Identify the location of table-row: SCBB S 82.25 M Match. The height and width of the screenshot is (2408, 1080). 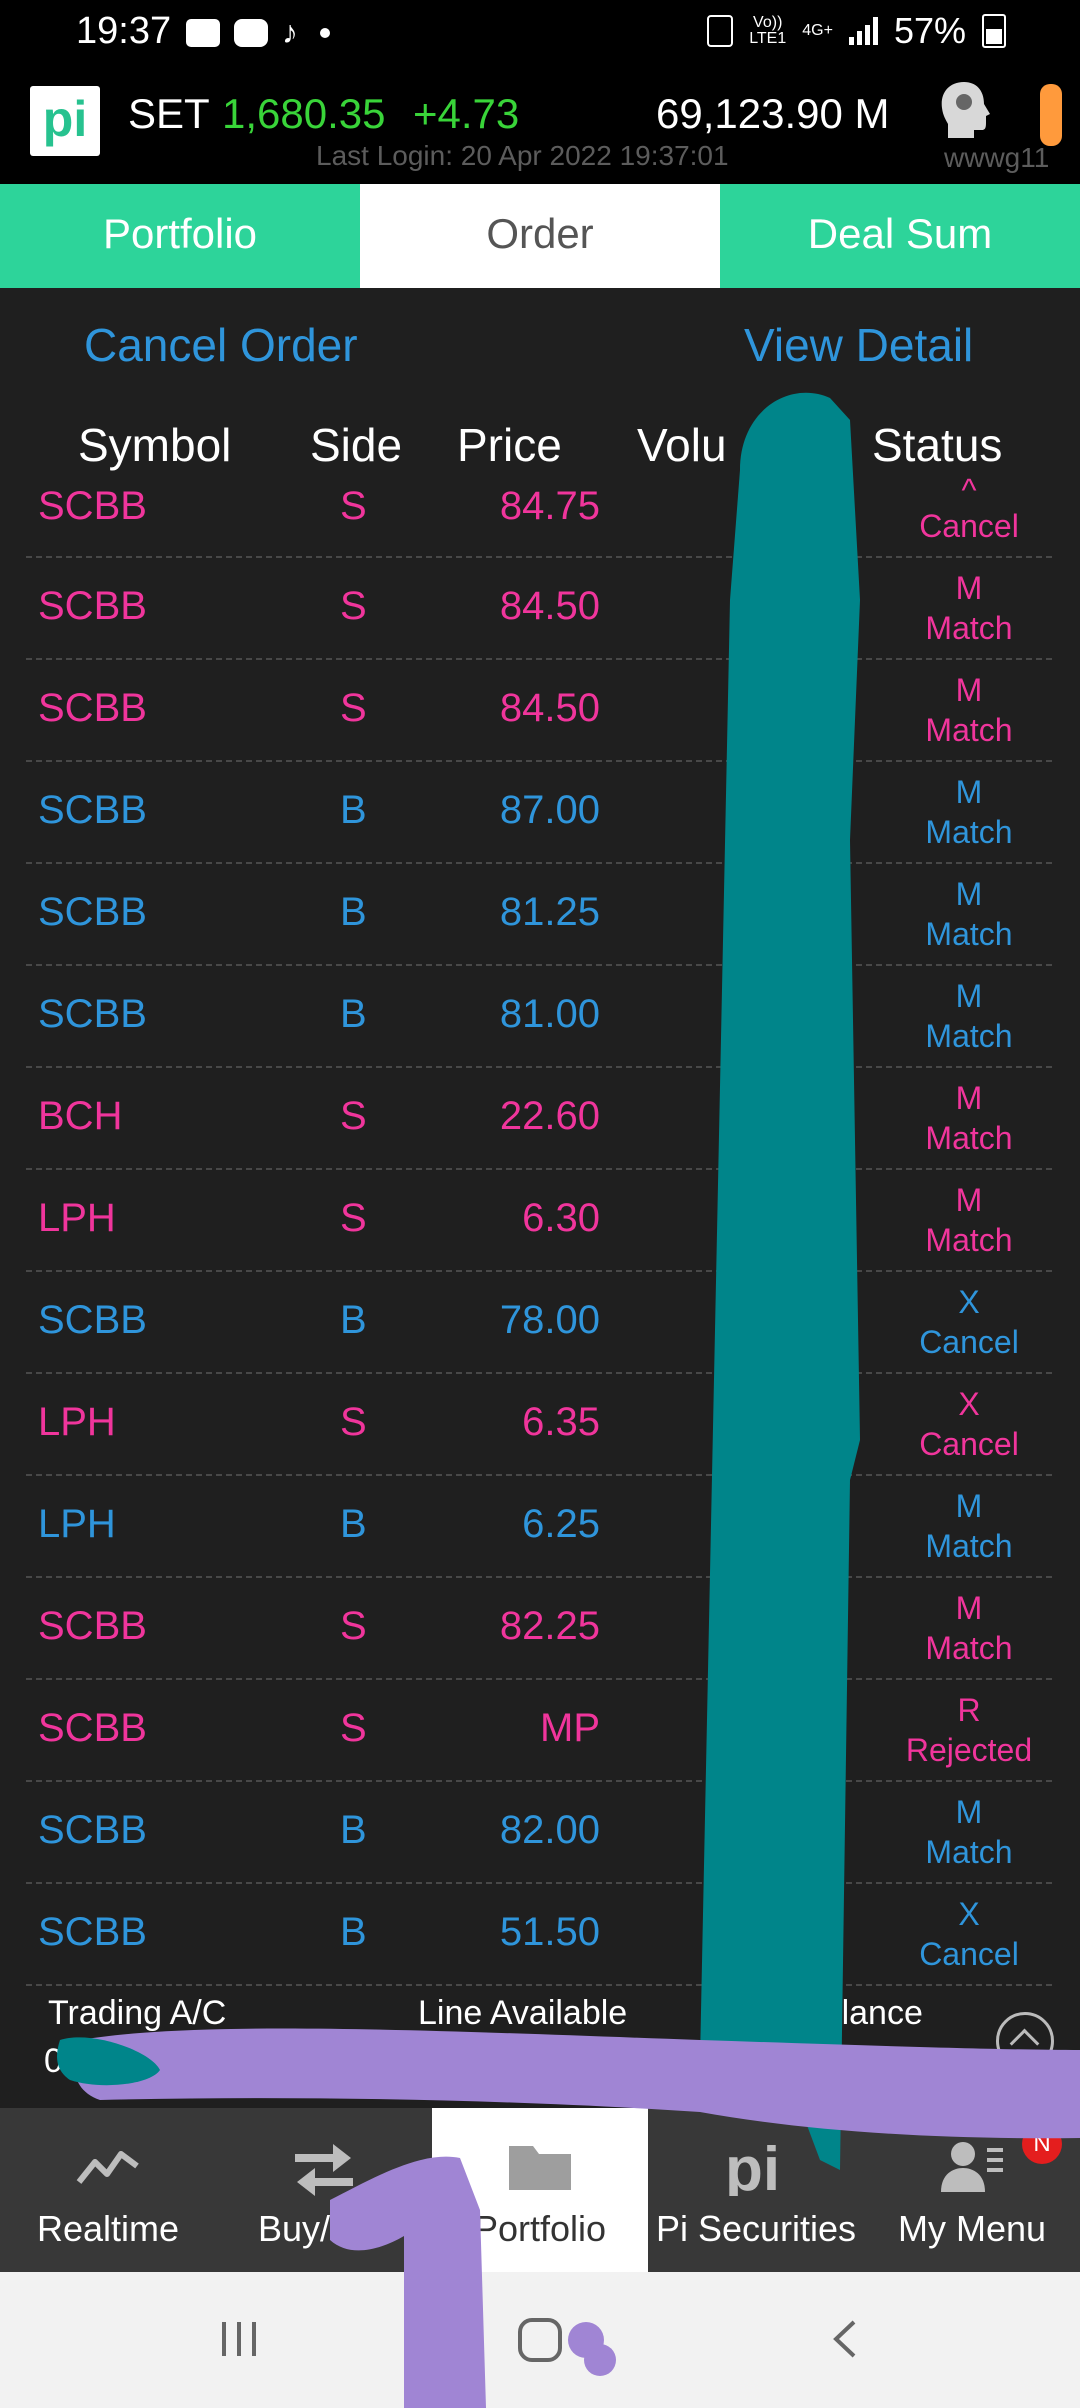
(539, 1629).